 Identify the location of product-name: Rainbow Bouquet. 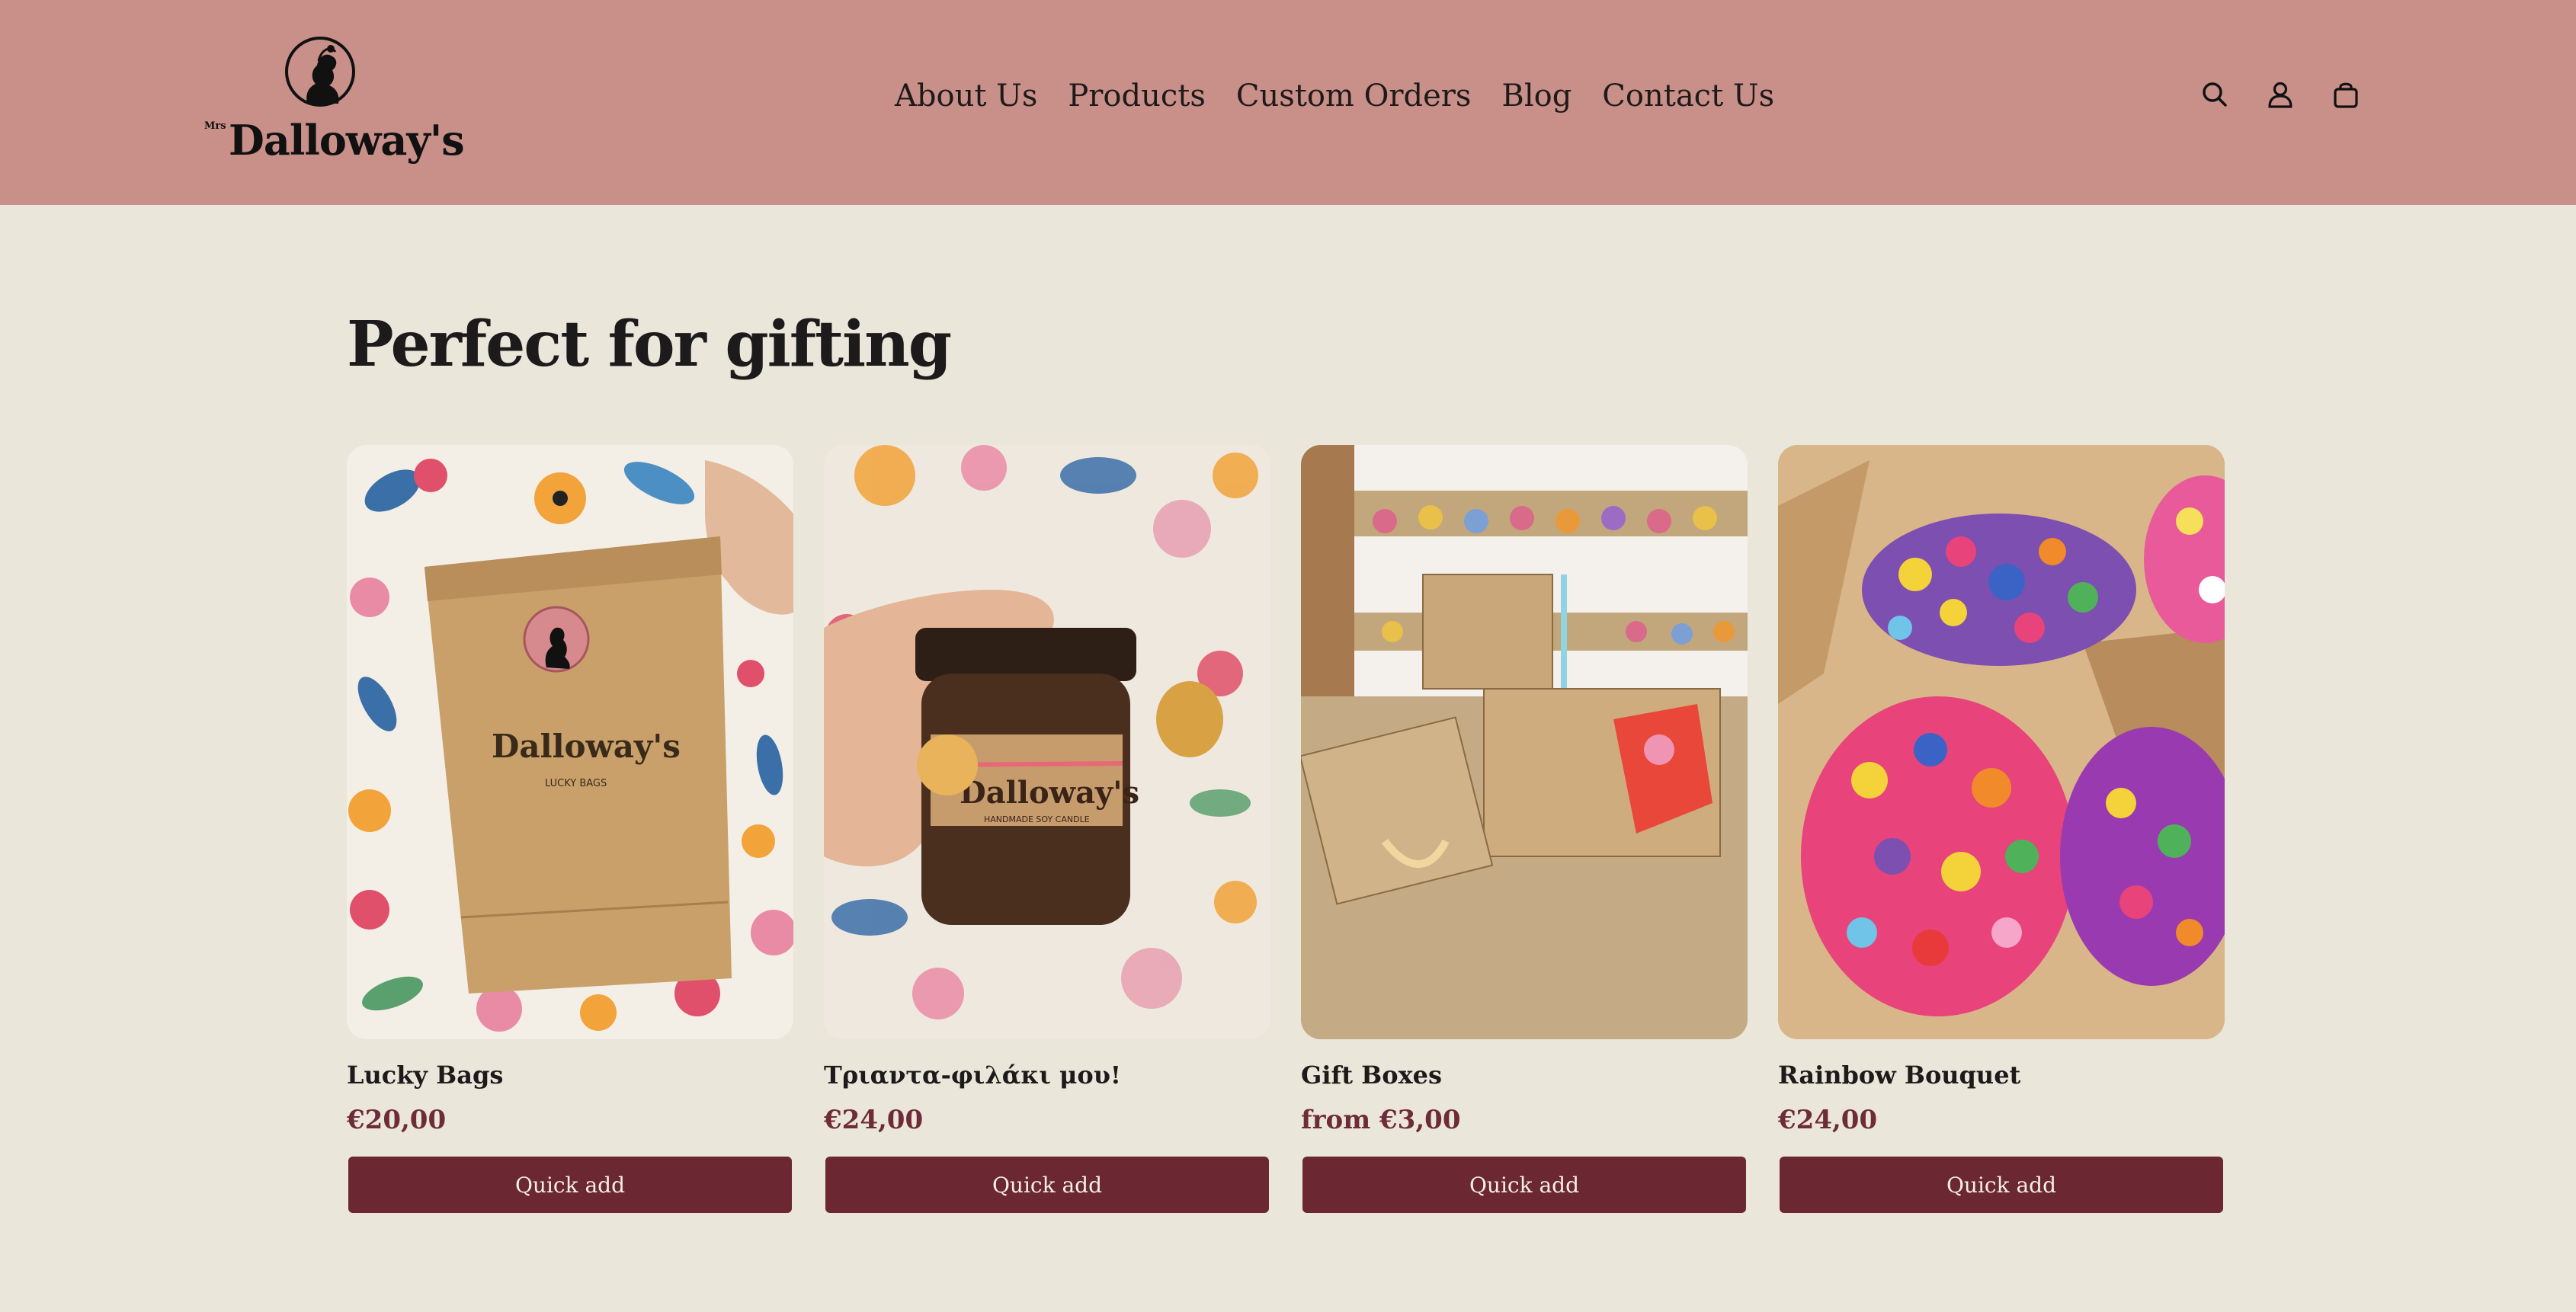
(1899, 1075).